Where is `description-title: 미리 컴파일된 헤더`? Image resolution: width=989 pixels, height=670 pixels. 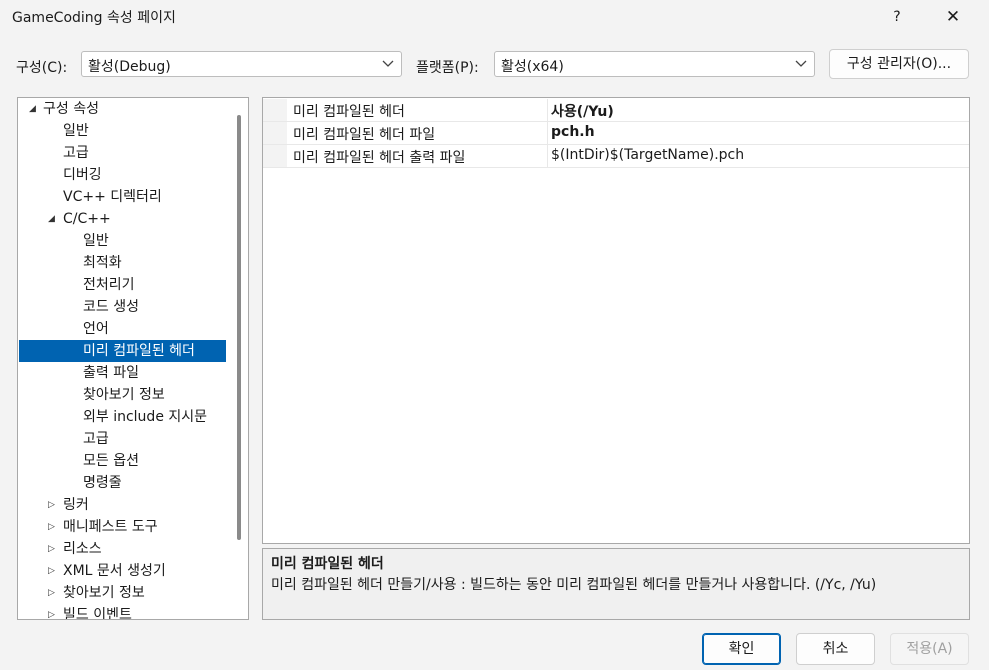
description-title: 미리 컴파일된 헤더 is located at coordinates (327, 564).